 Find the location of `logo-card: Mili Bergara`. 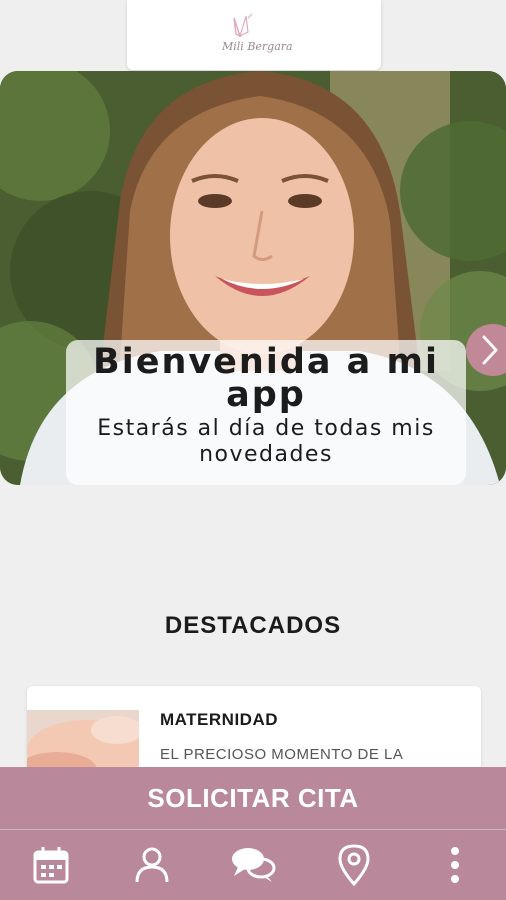

logo-card: Mili Bergara is located at coordinates (254, 35).